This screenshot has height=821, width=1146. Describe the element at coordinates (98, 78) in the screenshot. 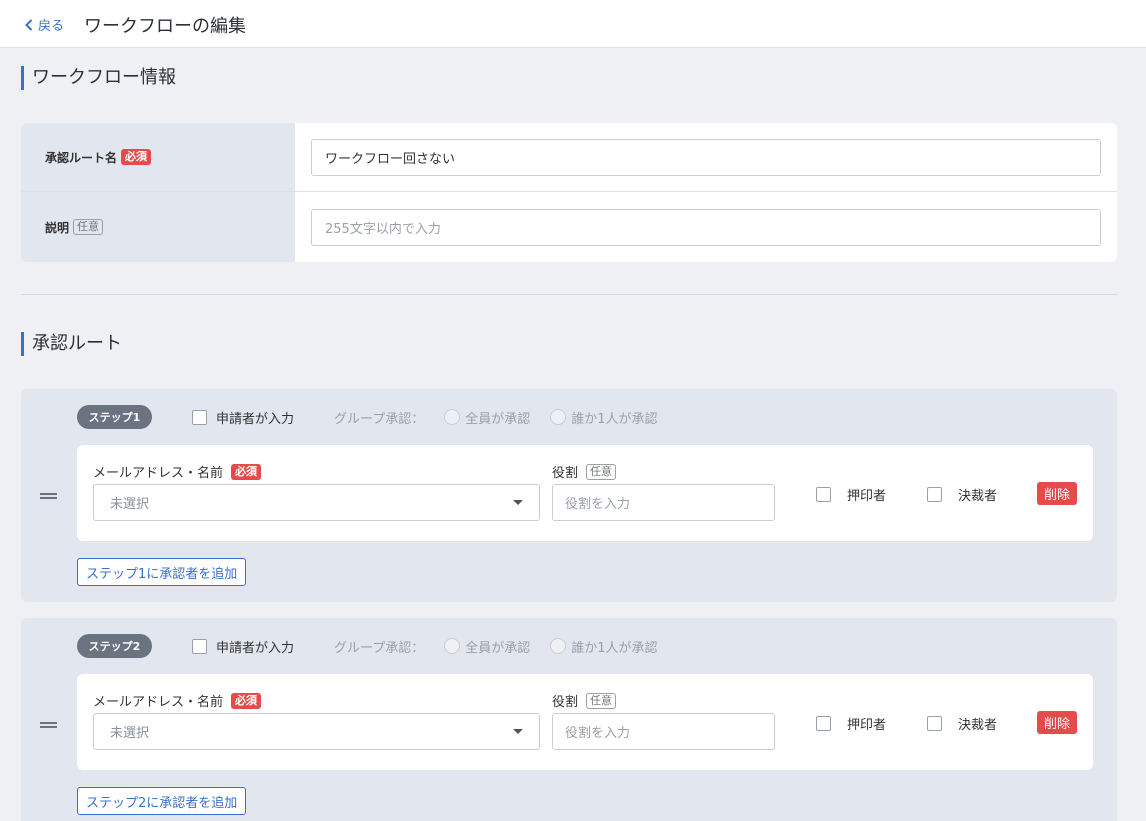

I see `workflow-info-title: ワークフロー情報` at that location.